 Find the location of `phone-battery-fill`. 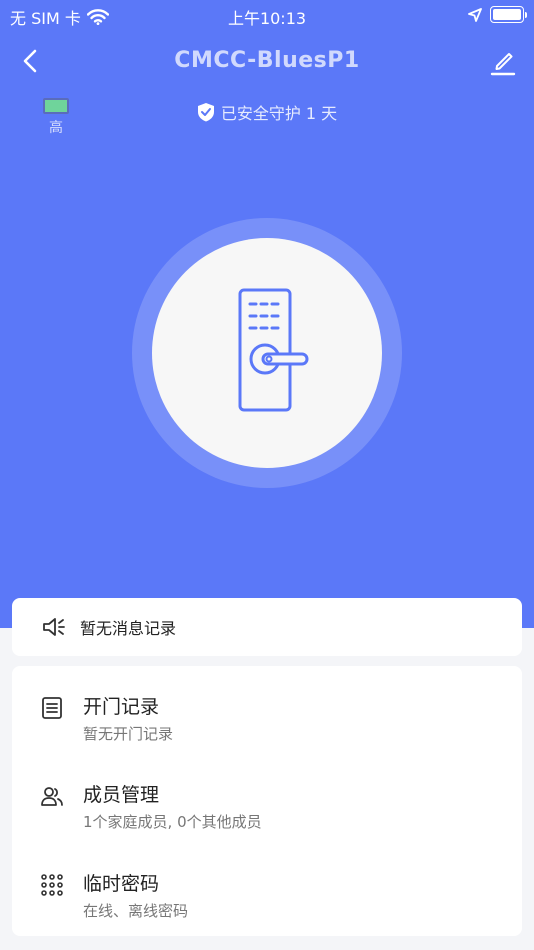

phone-battery-fill is located at coordinates (507, 14).